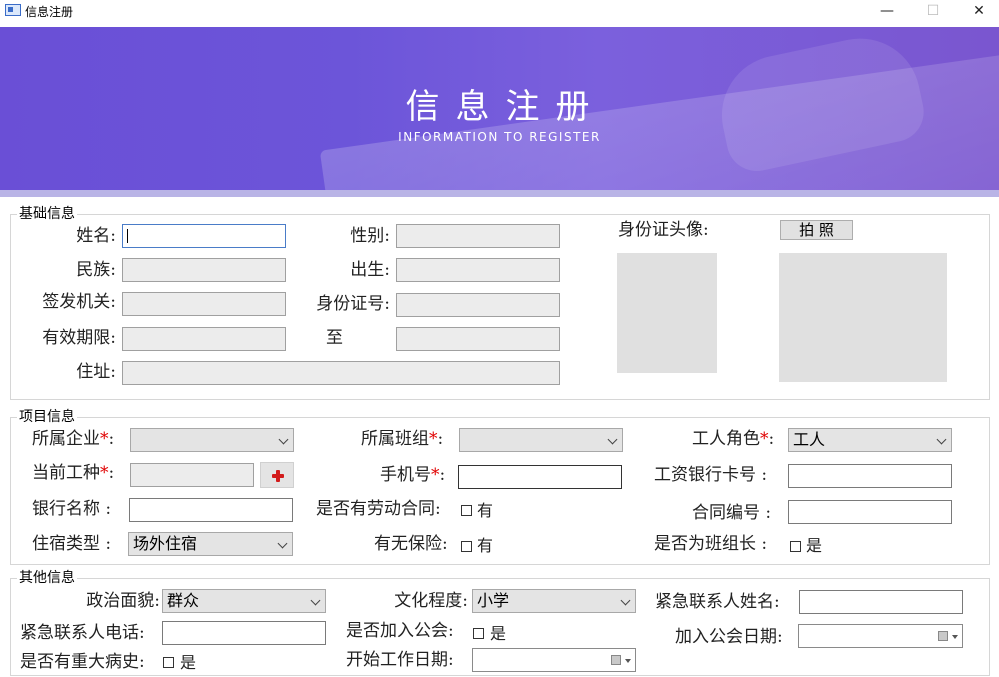 This screenshot has width=999, height=677. What do you see at coordinates (72, 509) in the screenshot?
I see `bank-name-label: 银行名称 :` at bounding box center [72, 509].